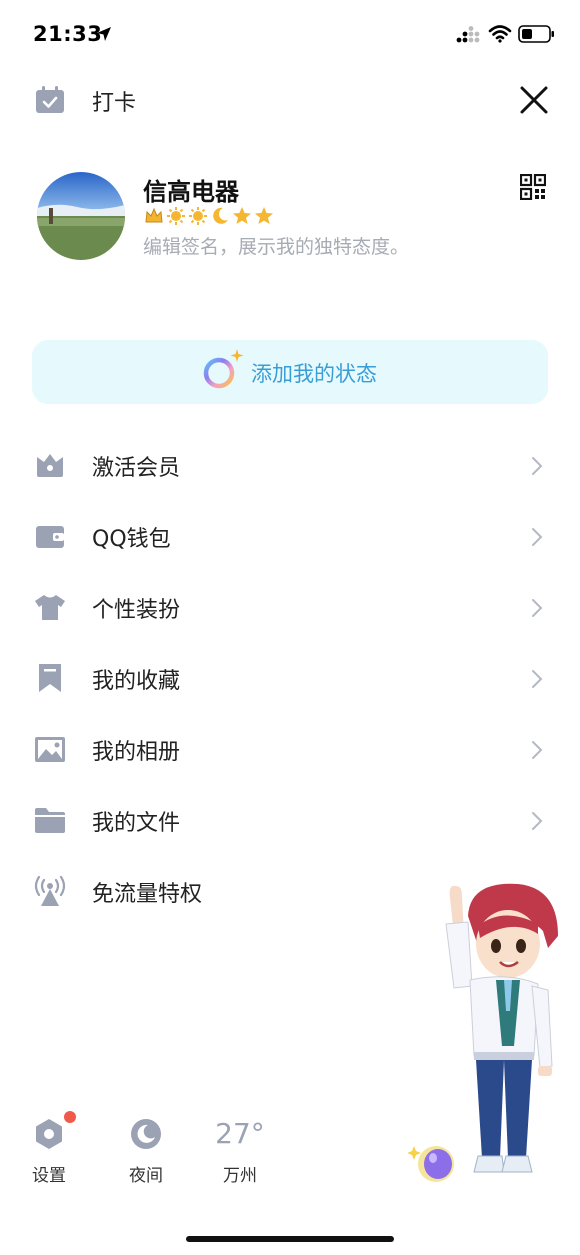 This screenshot has height=1255, width=580. Describe the element at coordinates (136, 468) in the screenshot. I see `menu-label: 激活会员` at that location.